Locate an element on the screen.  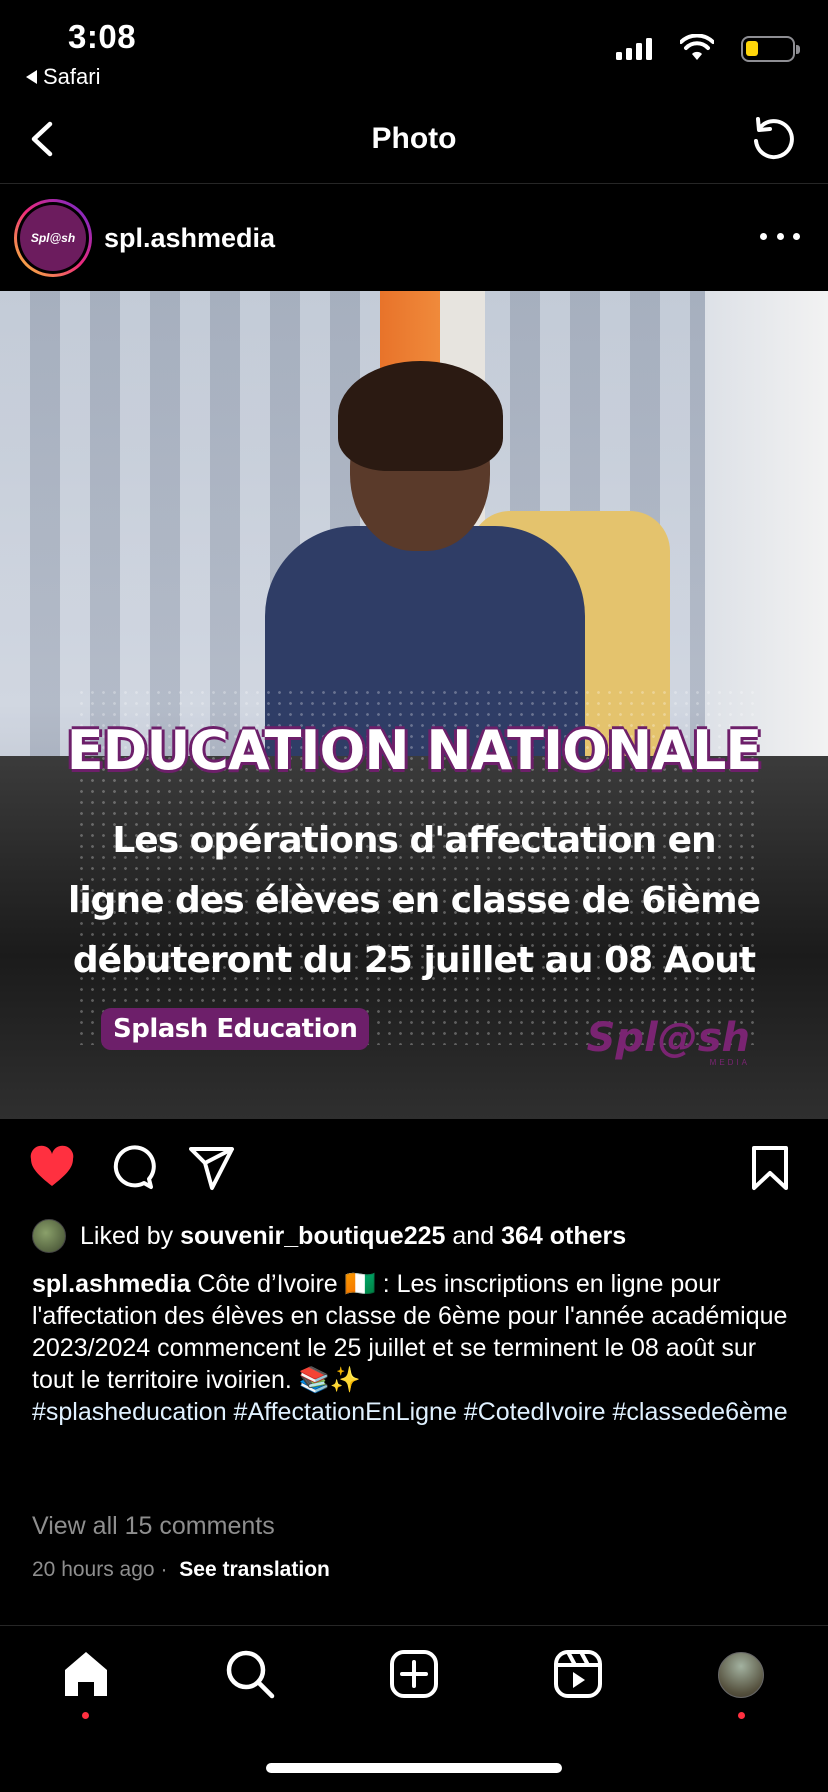
image-line-3: débuteront du 25 juillet au 08 Aout is located at coordinates (414, 960).